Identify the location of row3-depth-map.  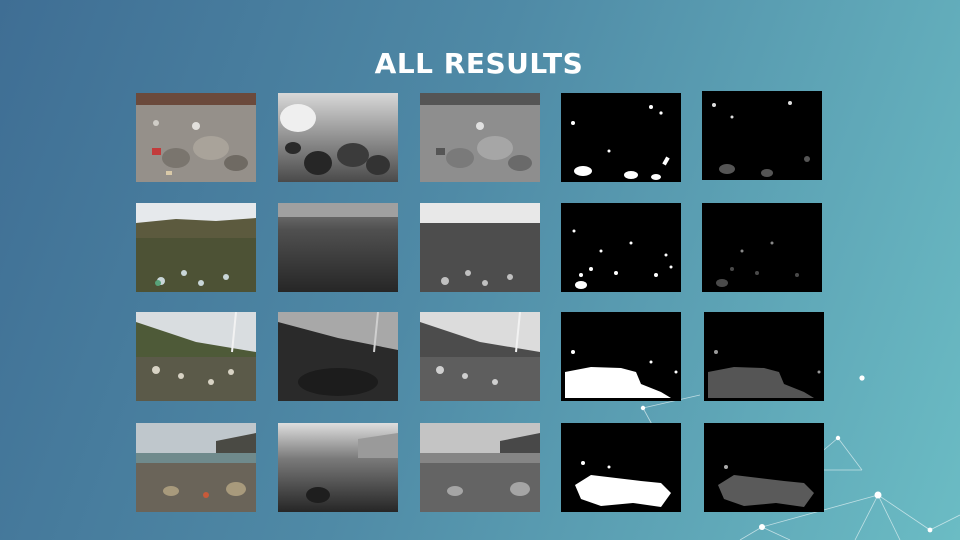
(338, 356).